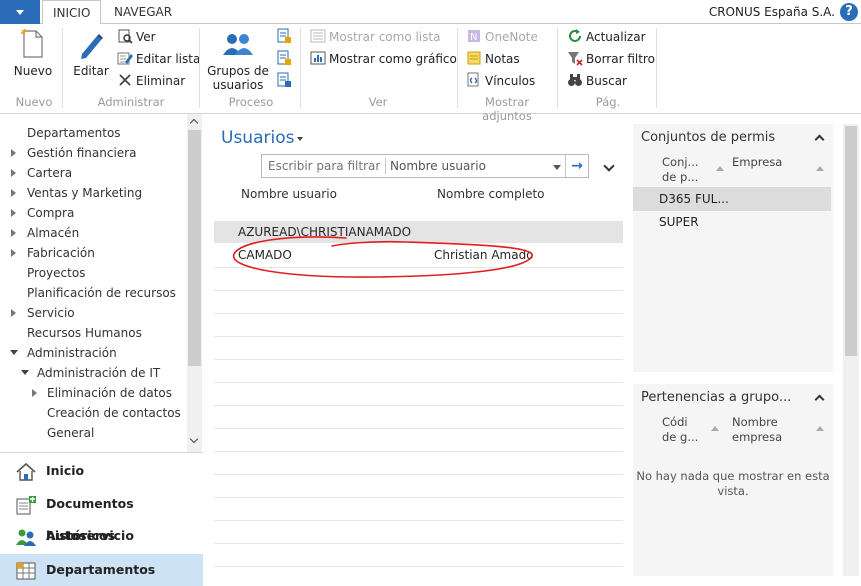 The height and width of the screenshot is (586, 861). I want to click on nav-item-administracion: Administración, so click(72, 353).